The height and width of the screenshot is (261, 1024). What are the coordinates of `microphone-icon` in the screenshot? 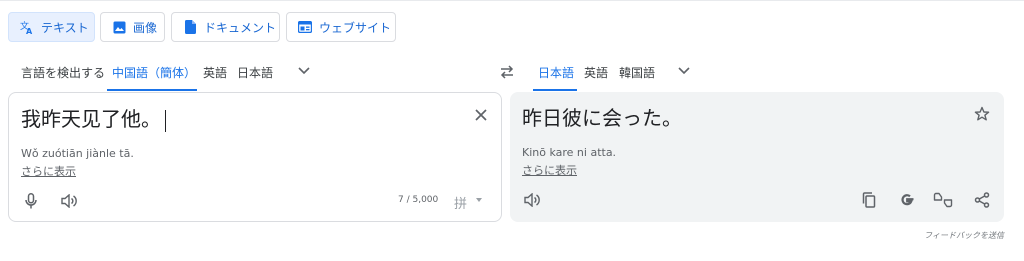 It's located at (31, 201).